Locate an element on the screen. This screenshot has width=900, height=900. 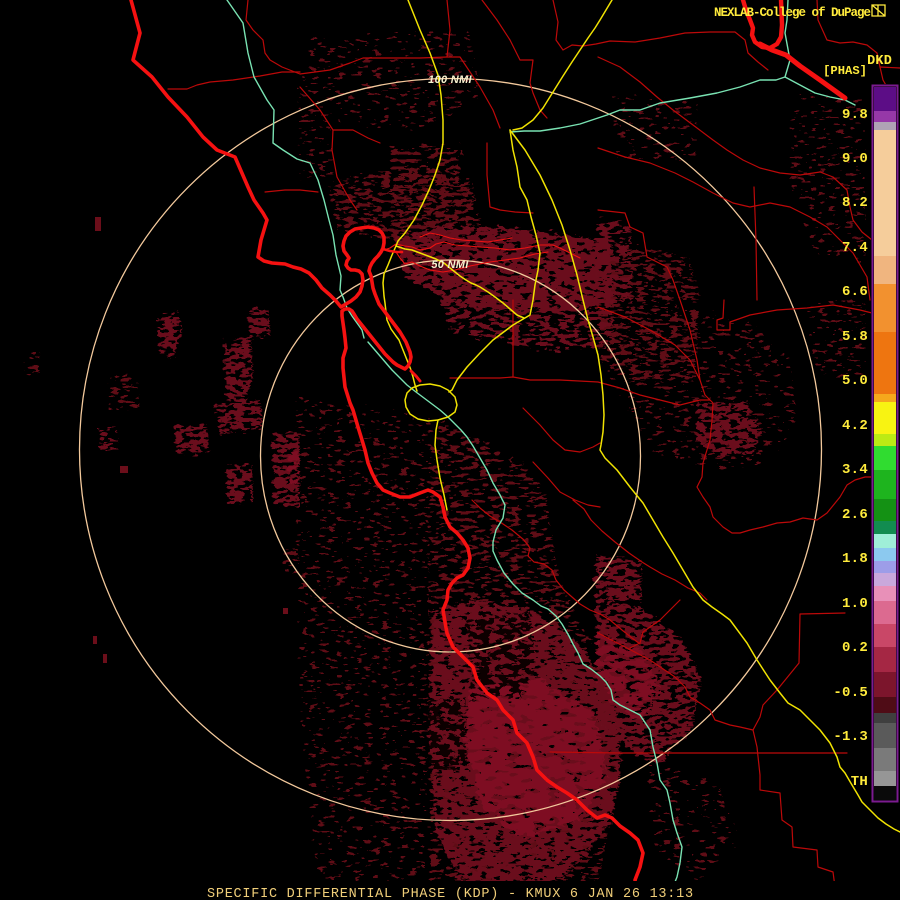
svg-text: 1.0 is located at coordinates (855, 604).